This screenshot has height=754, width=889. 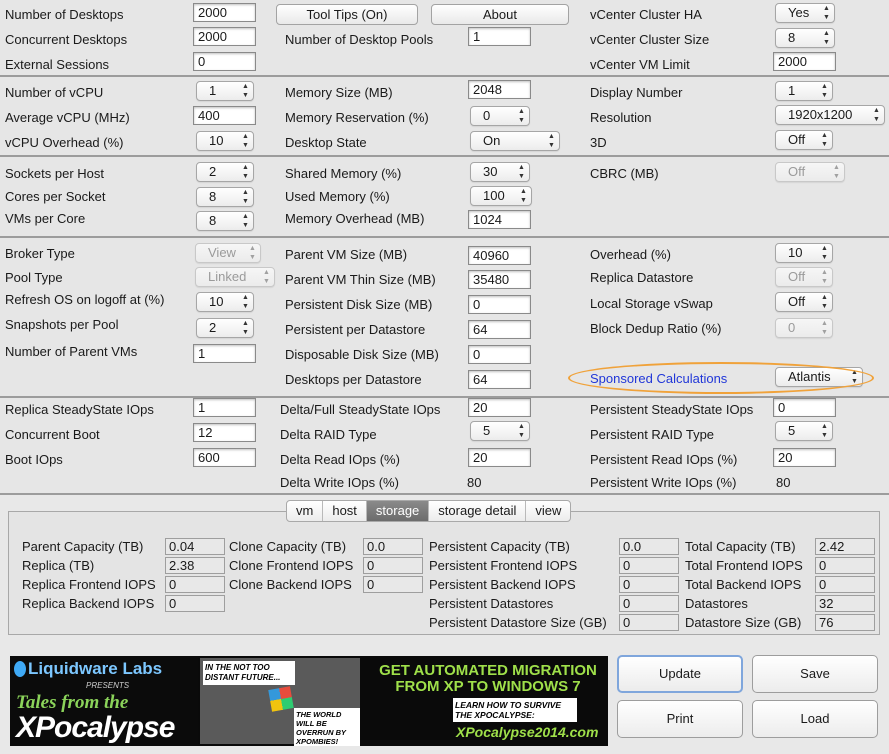 What do you see at coordinates (224, 12) in the screenshot?
I see `number-of-desktops-input: 2000` at bounding box center [224, 12].